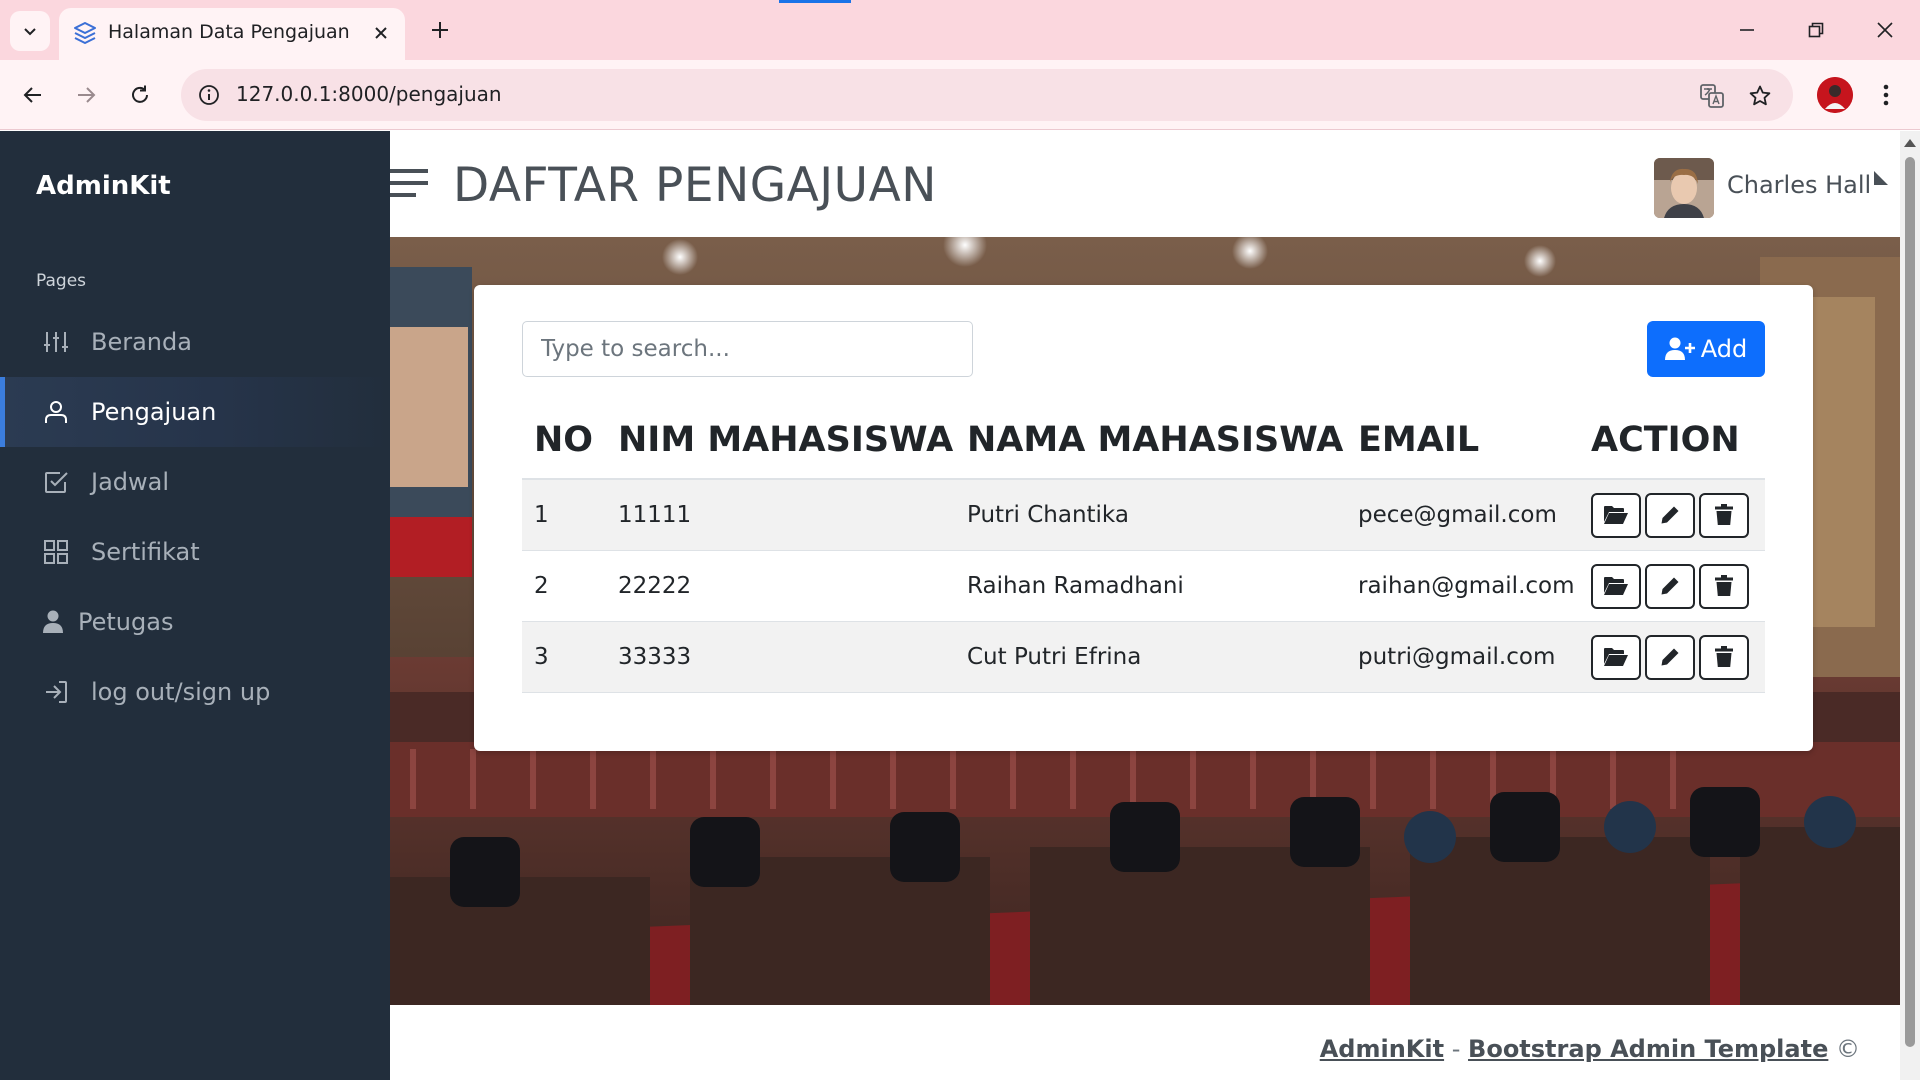 The image size is (1920, 1080). What do you see at coordinates (195, 482) in the screenshot?
I see `sidebar-item-jadwal: Jadwal` at bounding box center [195, 482].